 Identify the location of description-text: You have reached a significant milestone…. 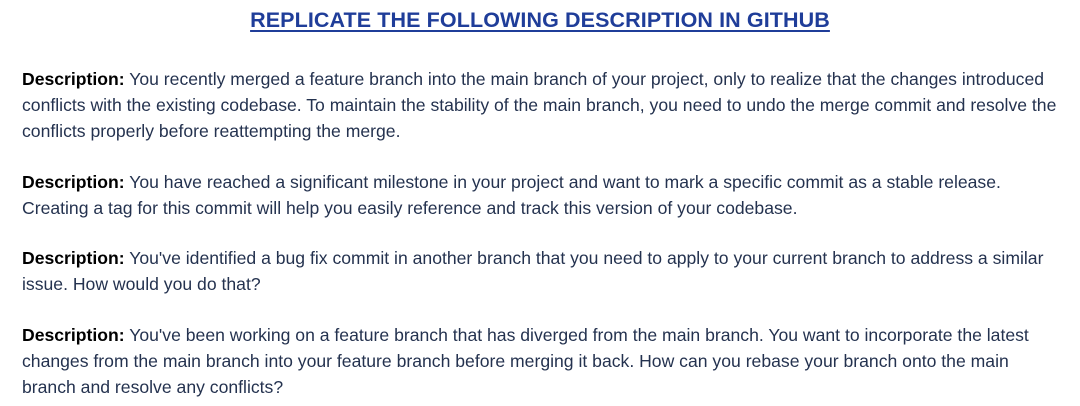
(511, 194).